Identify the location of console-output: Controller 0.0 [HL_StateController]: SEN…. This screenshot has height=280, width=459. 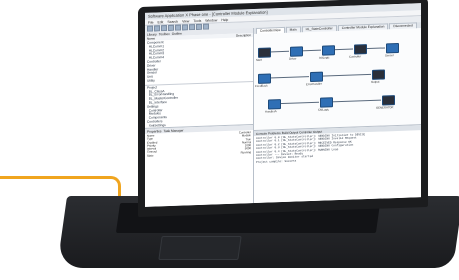
(337, 147).